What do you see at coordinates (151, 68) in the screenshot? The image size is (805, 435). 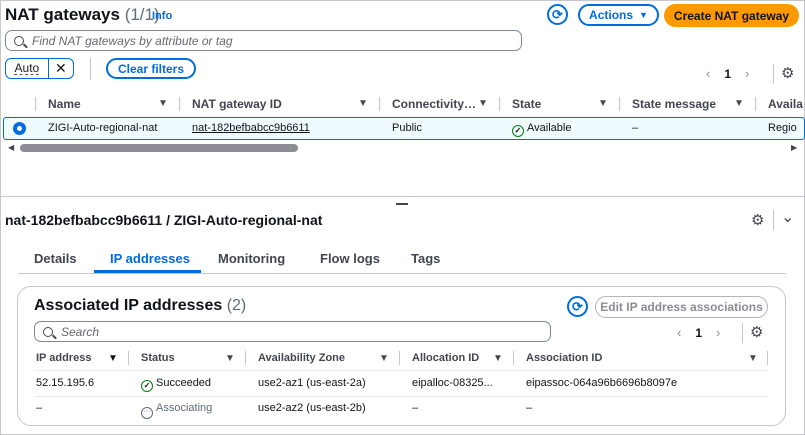 I see `clear-filters-button: Clear filters` at bounding box center [151, 68].